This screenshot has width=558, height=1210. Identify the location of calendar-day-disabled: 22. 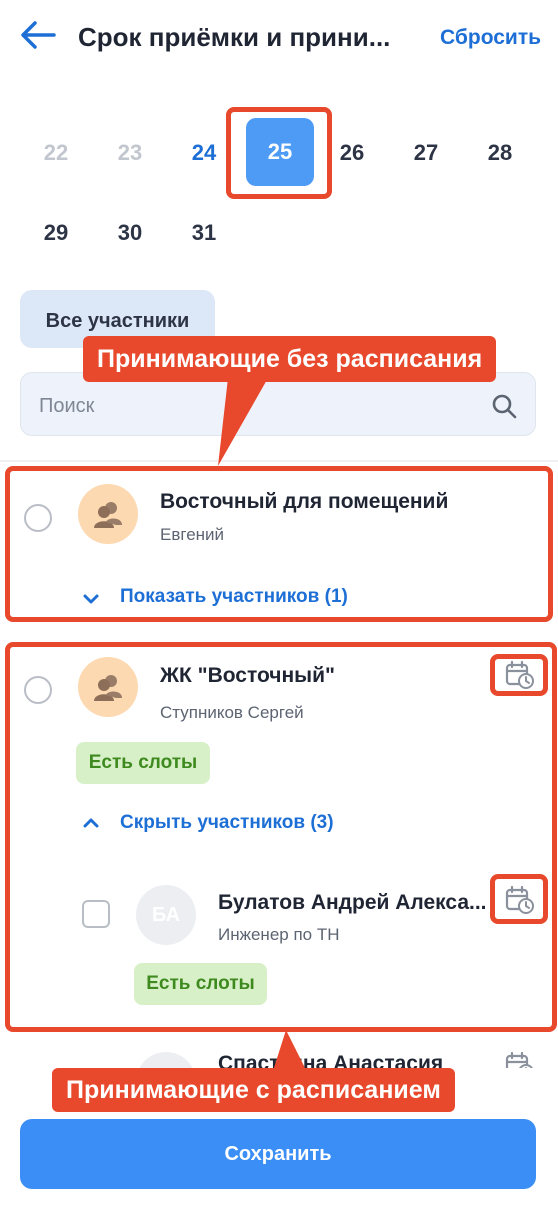
(56, 152).